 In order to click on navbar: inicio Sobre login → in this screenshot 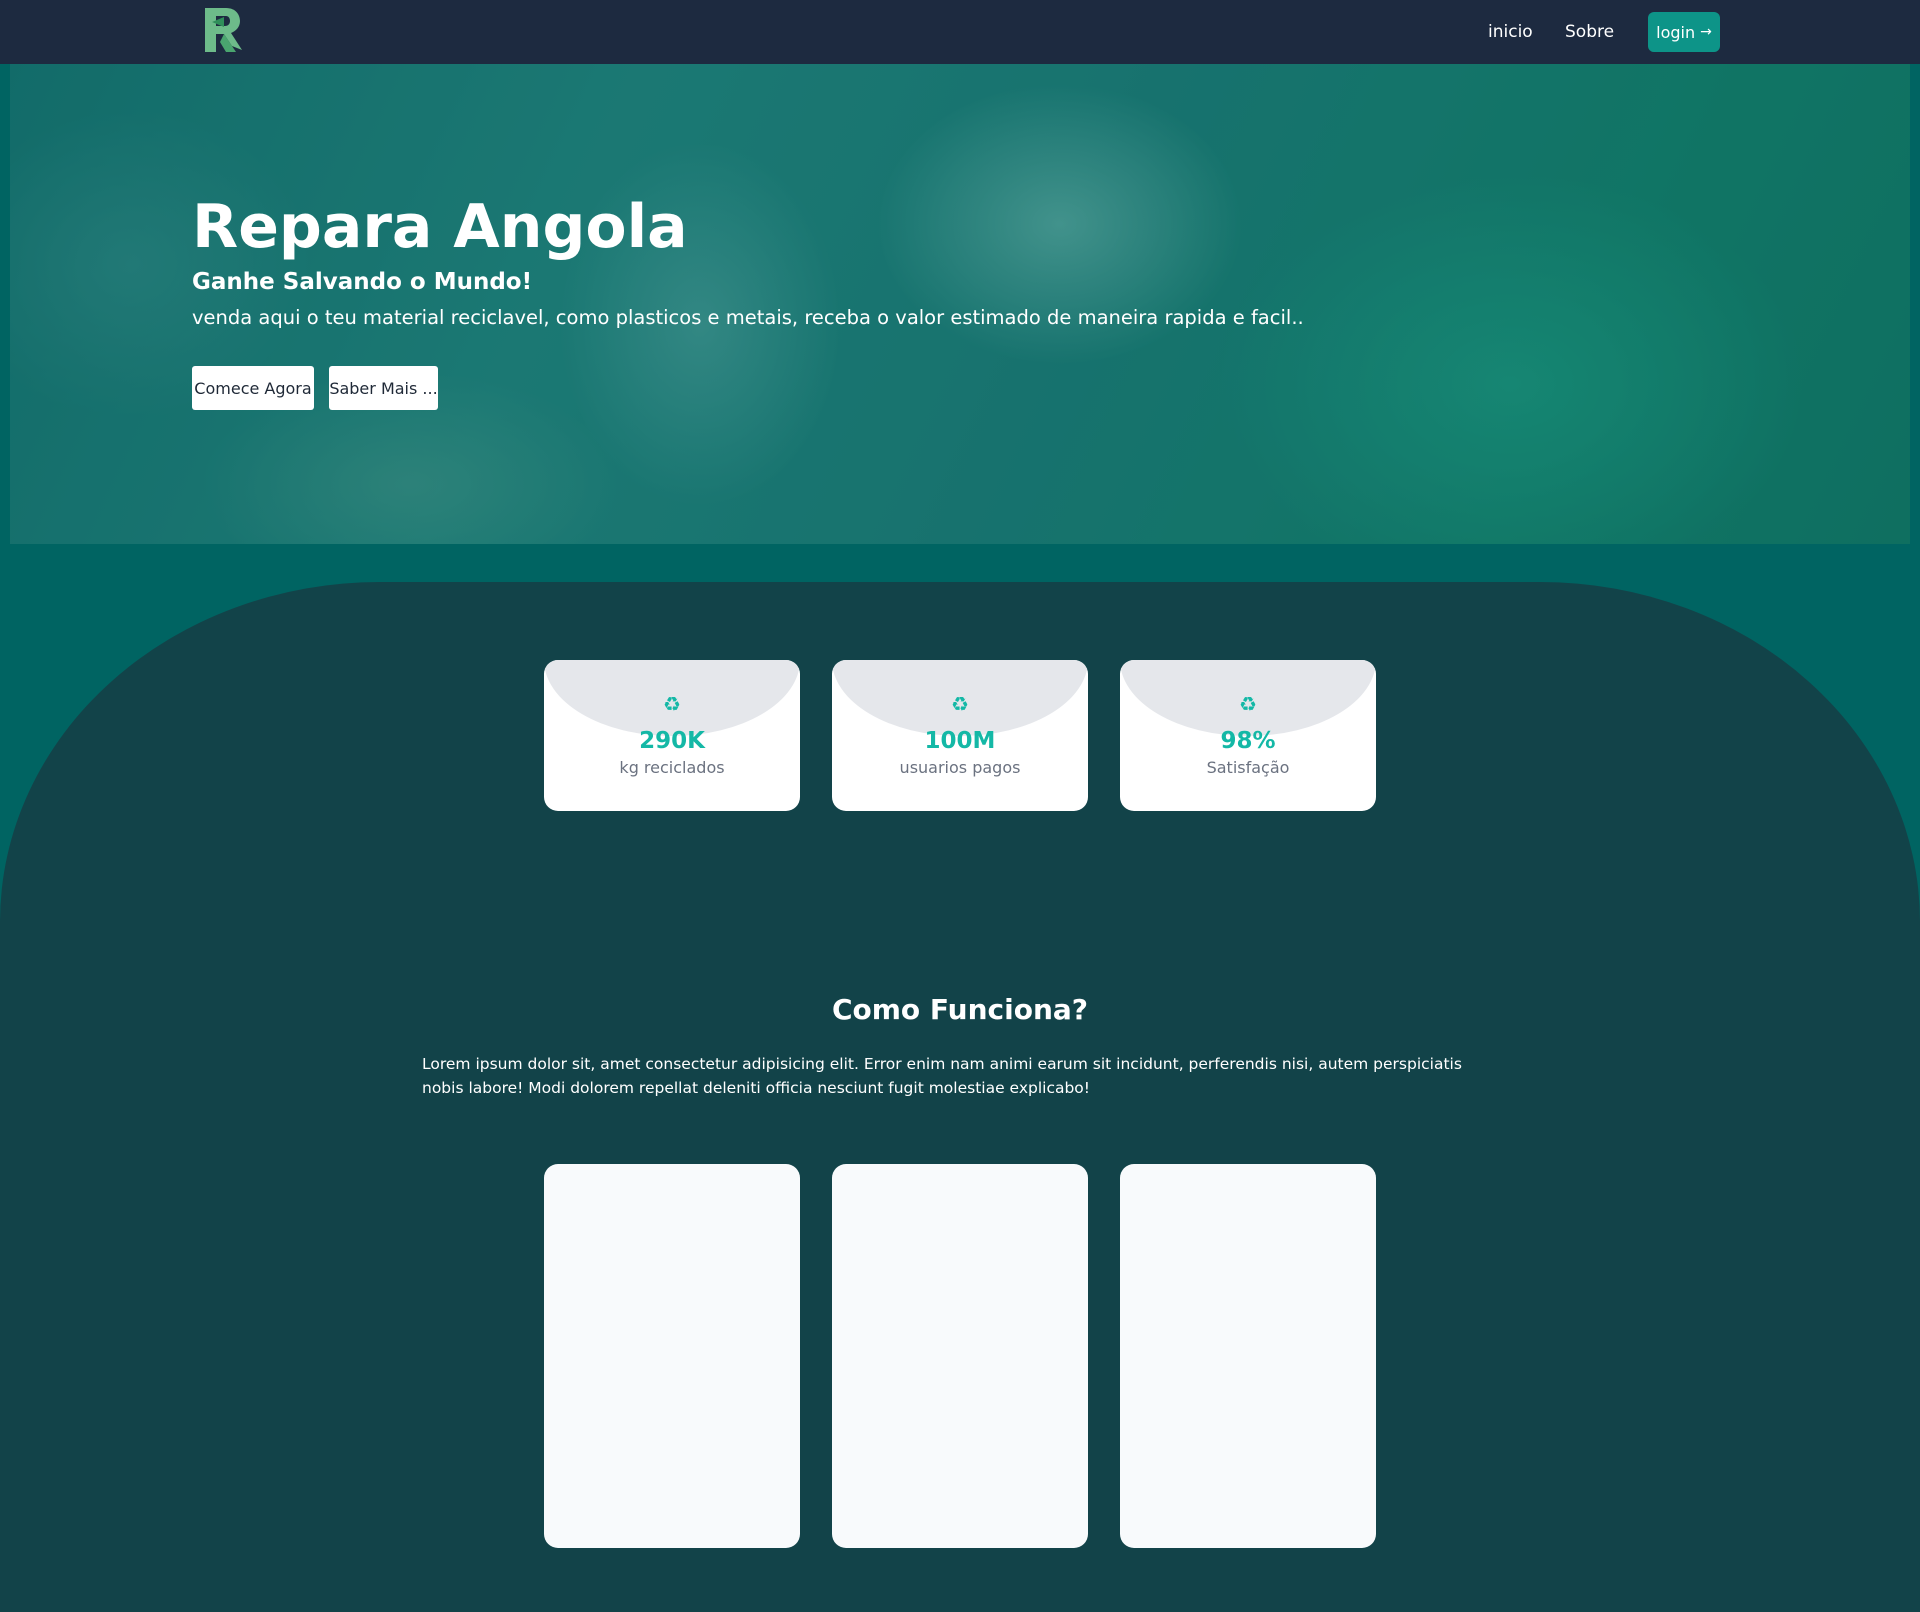, I will do `click(960, 32)`.